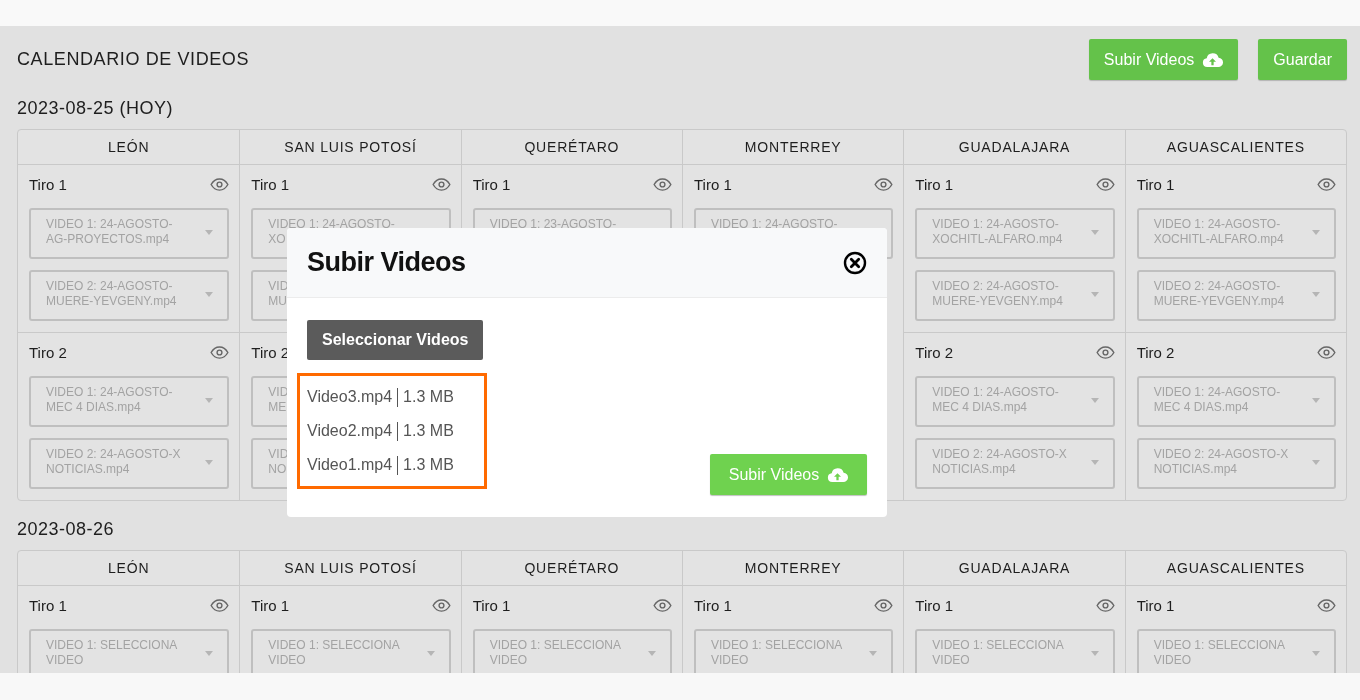 Image resolution: width=1360 pixels, height=700 pixels. What do you see at coordinates (350, 465) in the screenshot?
I see `file-name: Video1.mp4` at bounding box center [350, 465].